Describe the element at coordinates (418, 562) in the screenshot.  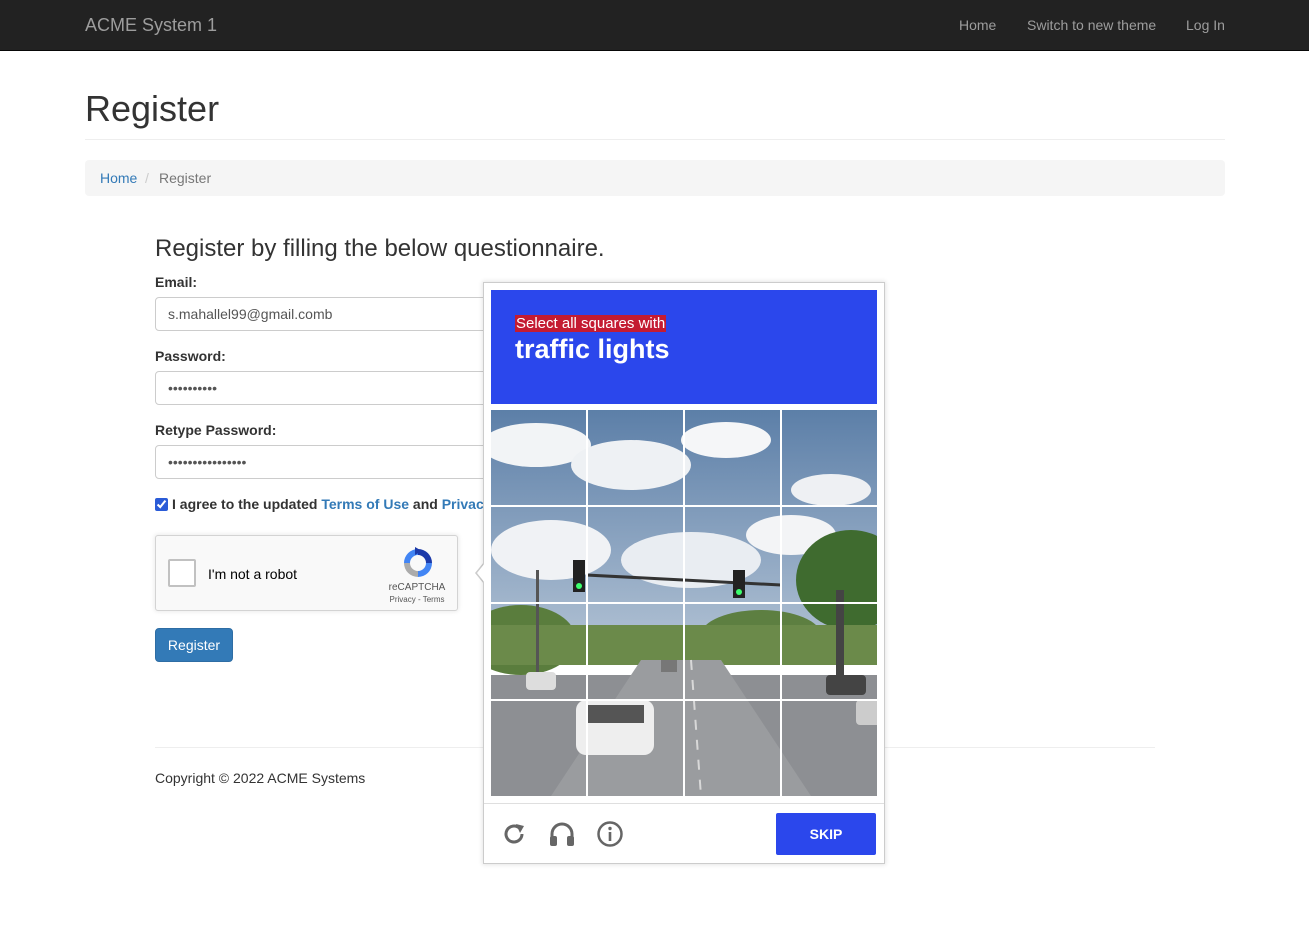
I see `recaptcha-logo-icon` at that location.